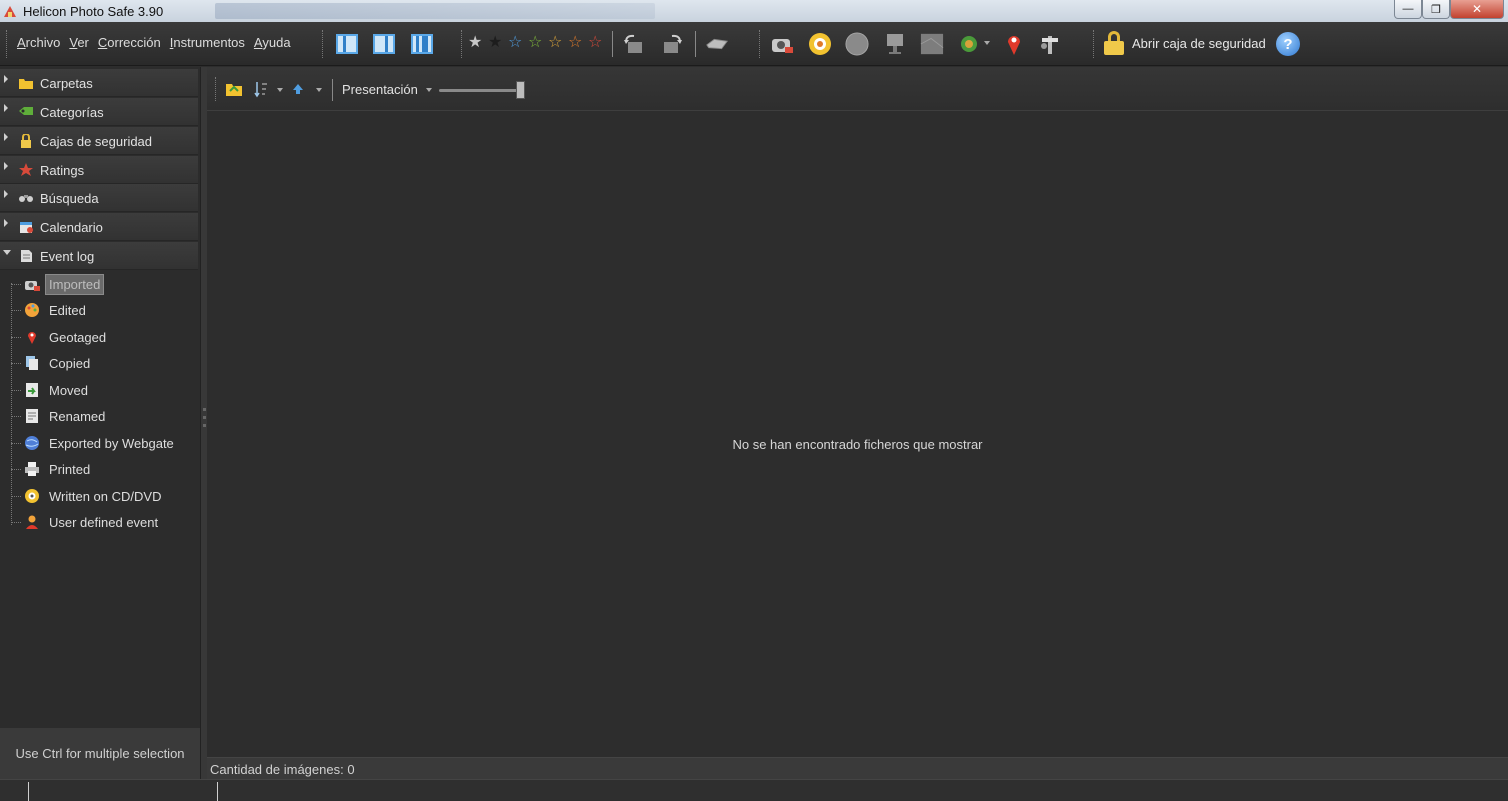 This screenshot has width=1508, height=801. Describe the element at coordinates (1050, 44) in the screenshot. I see `tools-icon` at that location.